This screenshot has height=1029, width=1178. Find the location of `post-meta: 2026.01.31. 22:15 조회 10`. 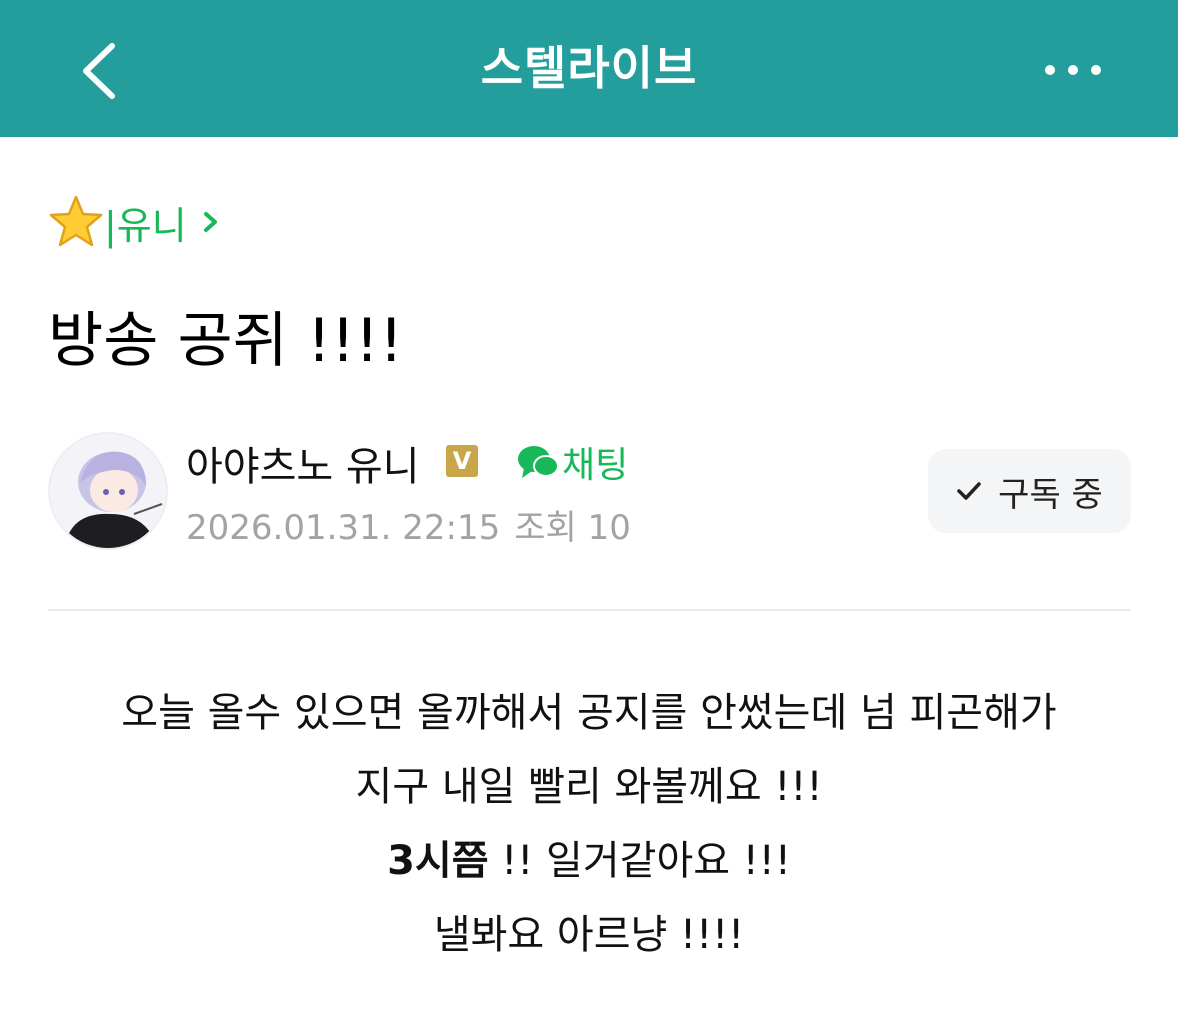

post-meta: 2026.01.31. 22:15 조회 10 is located at coordinates (408, 524).